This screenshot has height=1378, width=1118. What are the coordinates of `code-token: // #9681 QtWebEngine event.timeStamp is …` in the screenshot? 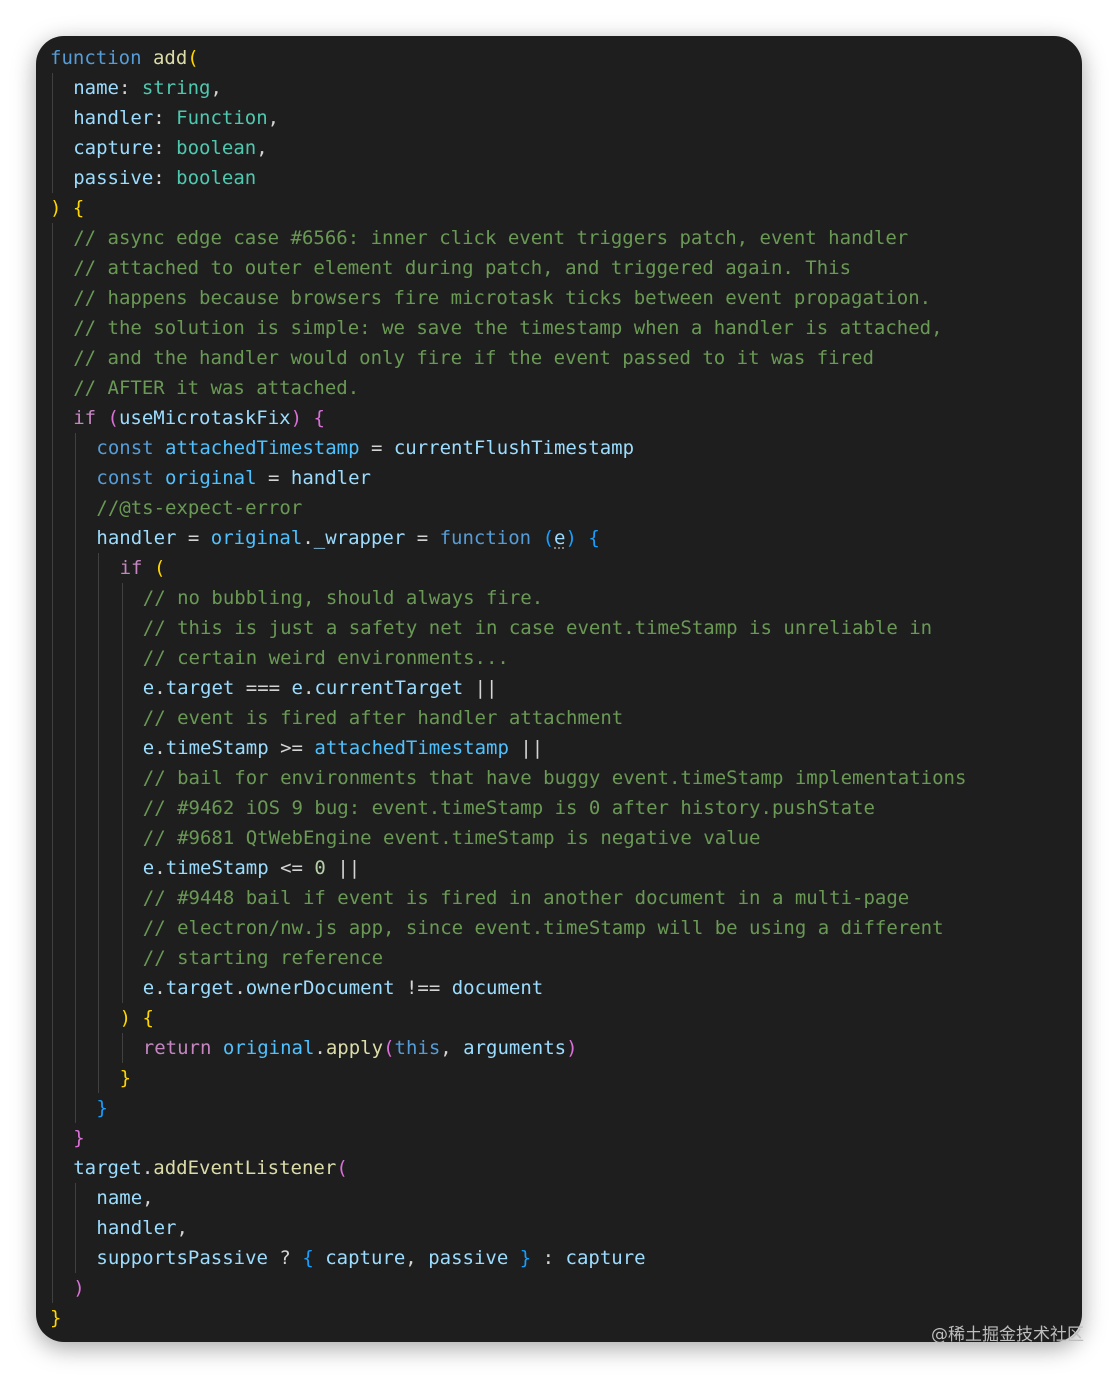 It's located at (451, 838).